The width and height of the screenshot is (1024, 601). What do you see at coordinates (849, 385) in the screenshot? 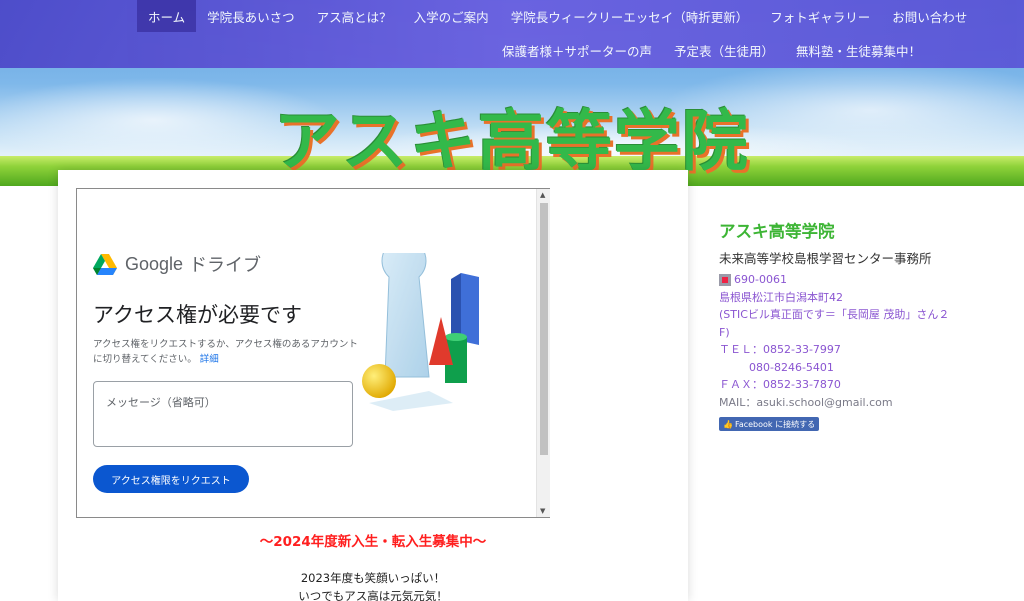
I see `fax: ＦＡＸ：0852-33-7870` at bounding box center [849, 385].